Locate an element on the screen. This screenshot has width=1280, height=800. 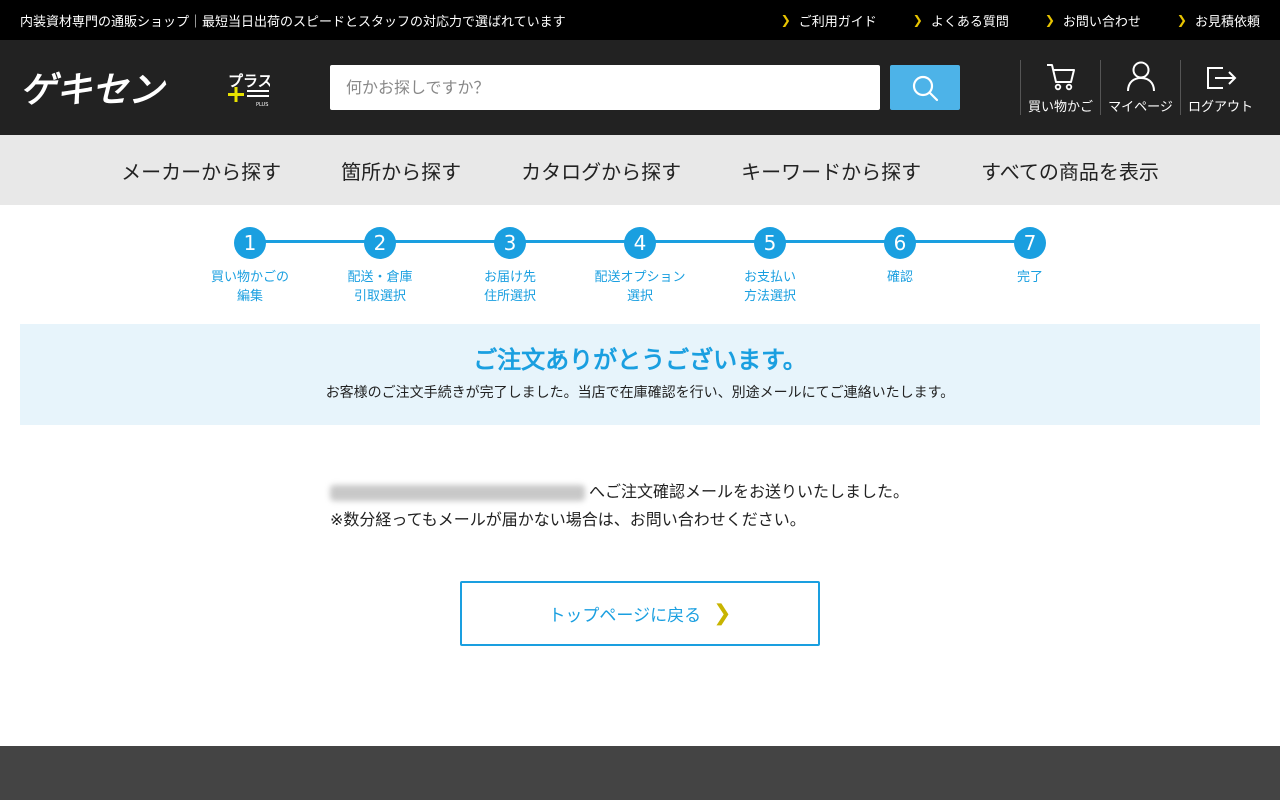
quote-request-link: ❯ お見積依頼 is located at coordinates (1218, 20).